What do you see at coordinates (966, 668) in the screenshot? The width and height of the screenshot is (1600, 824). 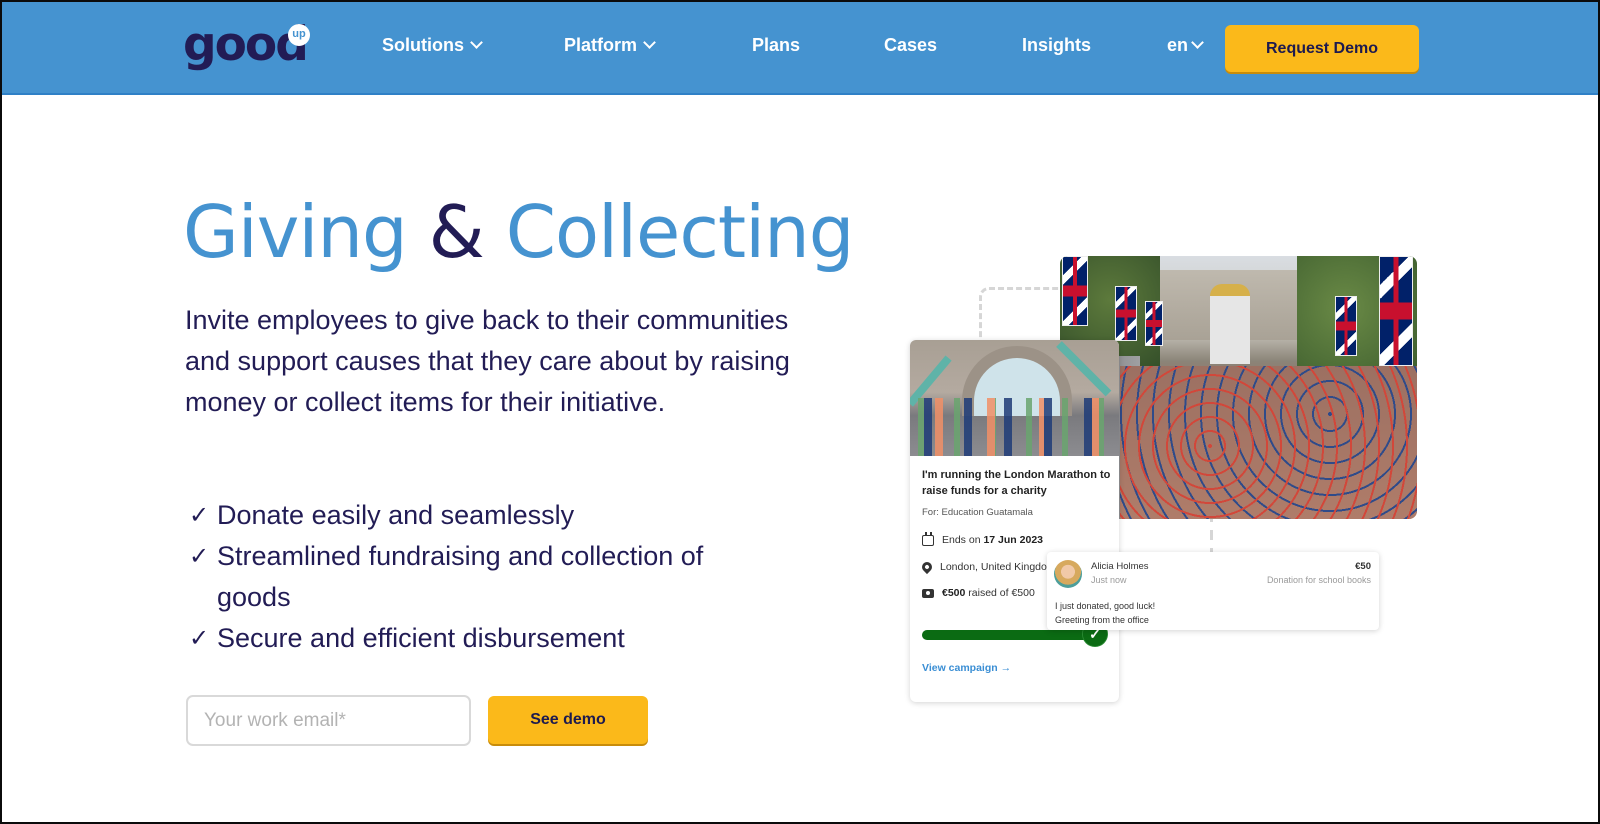 I see `view-campaign-link: View campaign →` at bounding box center [966, 668].